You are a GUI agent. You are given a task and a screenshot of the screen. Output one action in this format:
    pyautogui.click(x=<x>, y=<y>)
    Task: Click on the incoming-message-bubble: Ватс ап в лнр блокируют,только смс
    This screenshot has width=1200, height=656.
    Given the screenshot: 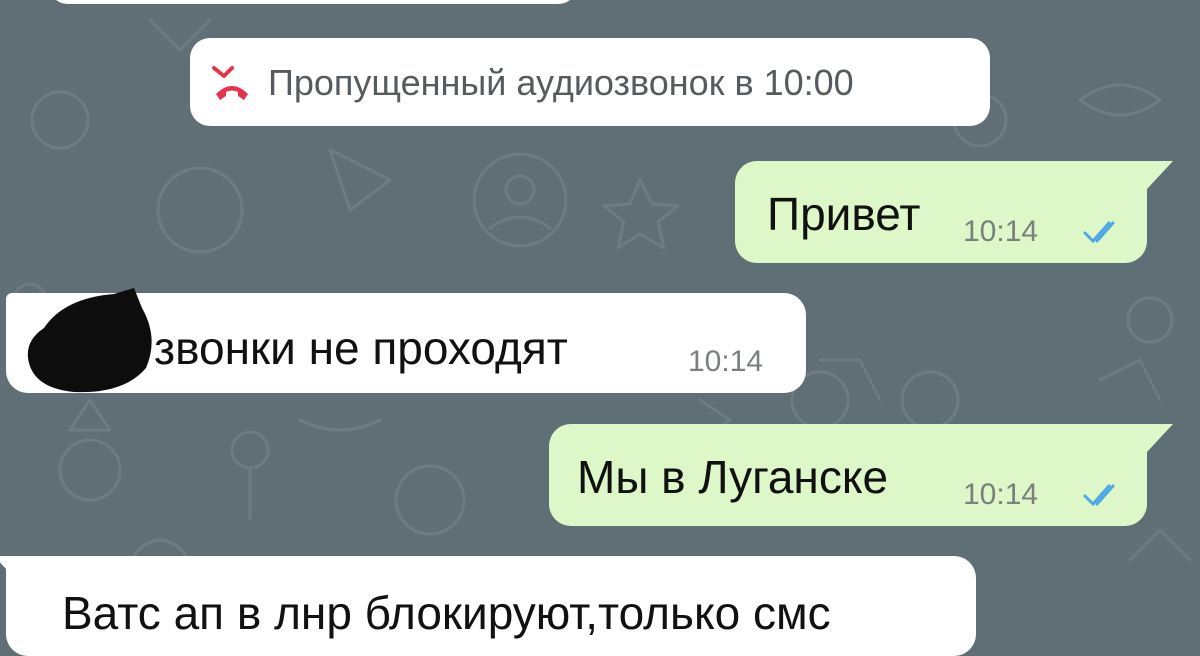 What is the action you would take?
    pyautogui.click(x=491, y=606)
    